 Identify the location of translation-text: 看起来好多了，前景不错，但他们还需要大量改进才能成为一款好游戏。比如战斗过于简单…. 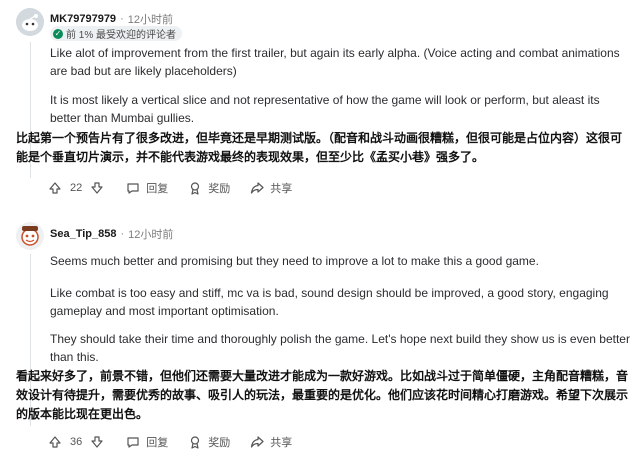
(322, 395).